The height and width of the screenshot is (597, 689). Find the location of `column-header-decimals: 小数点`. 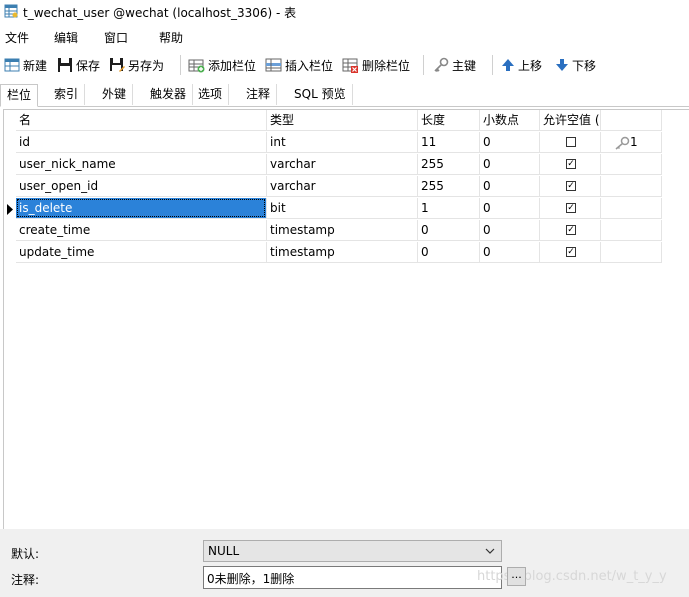

column-header-decimals: 小数点 is located at coordinates (510, 120).